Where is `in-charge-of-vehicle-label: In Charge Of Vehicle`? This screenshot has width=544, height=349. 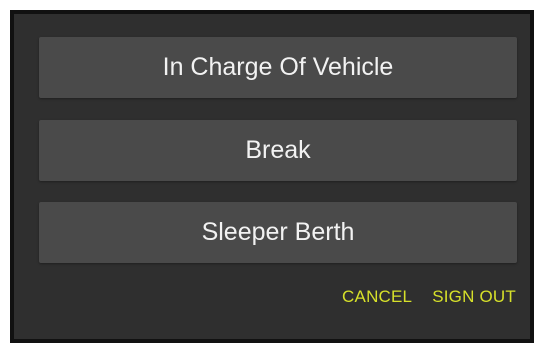 in-charge-of-vehicle-label: In Charge Of Vehicle is located at coordinates (278, 67).